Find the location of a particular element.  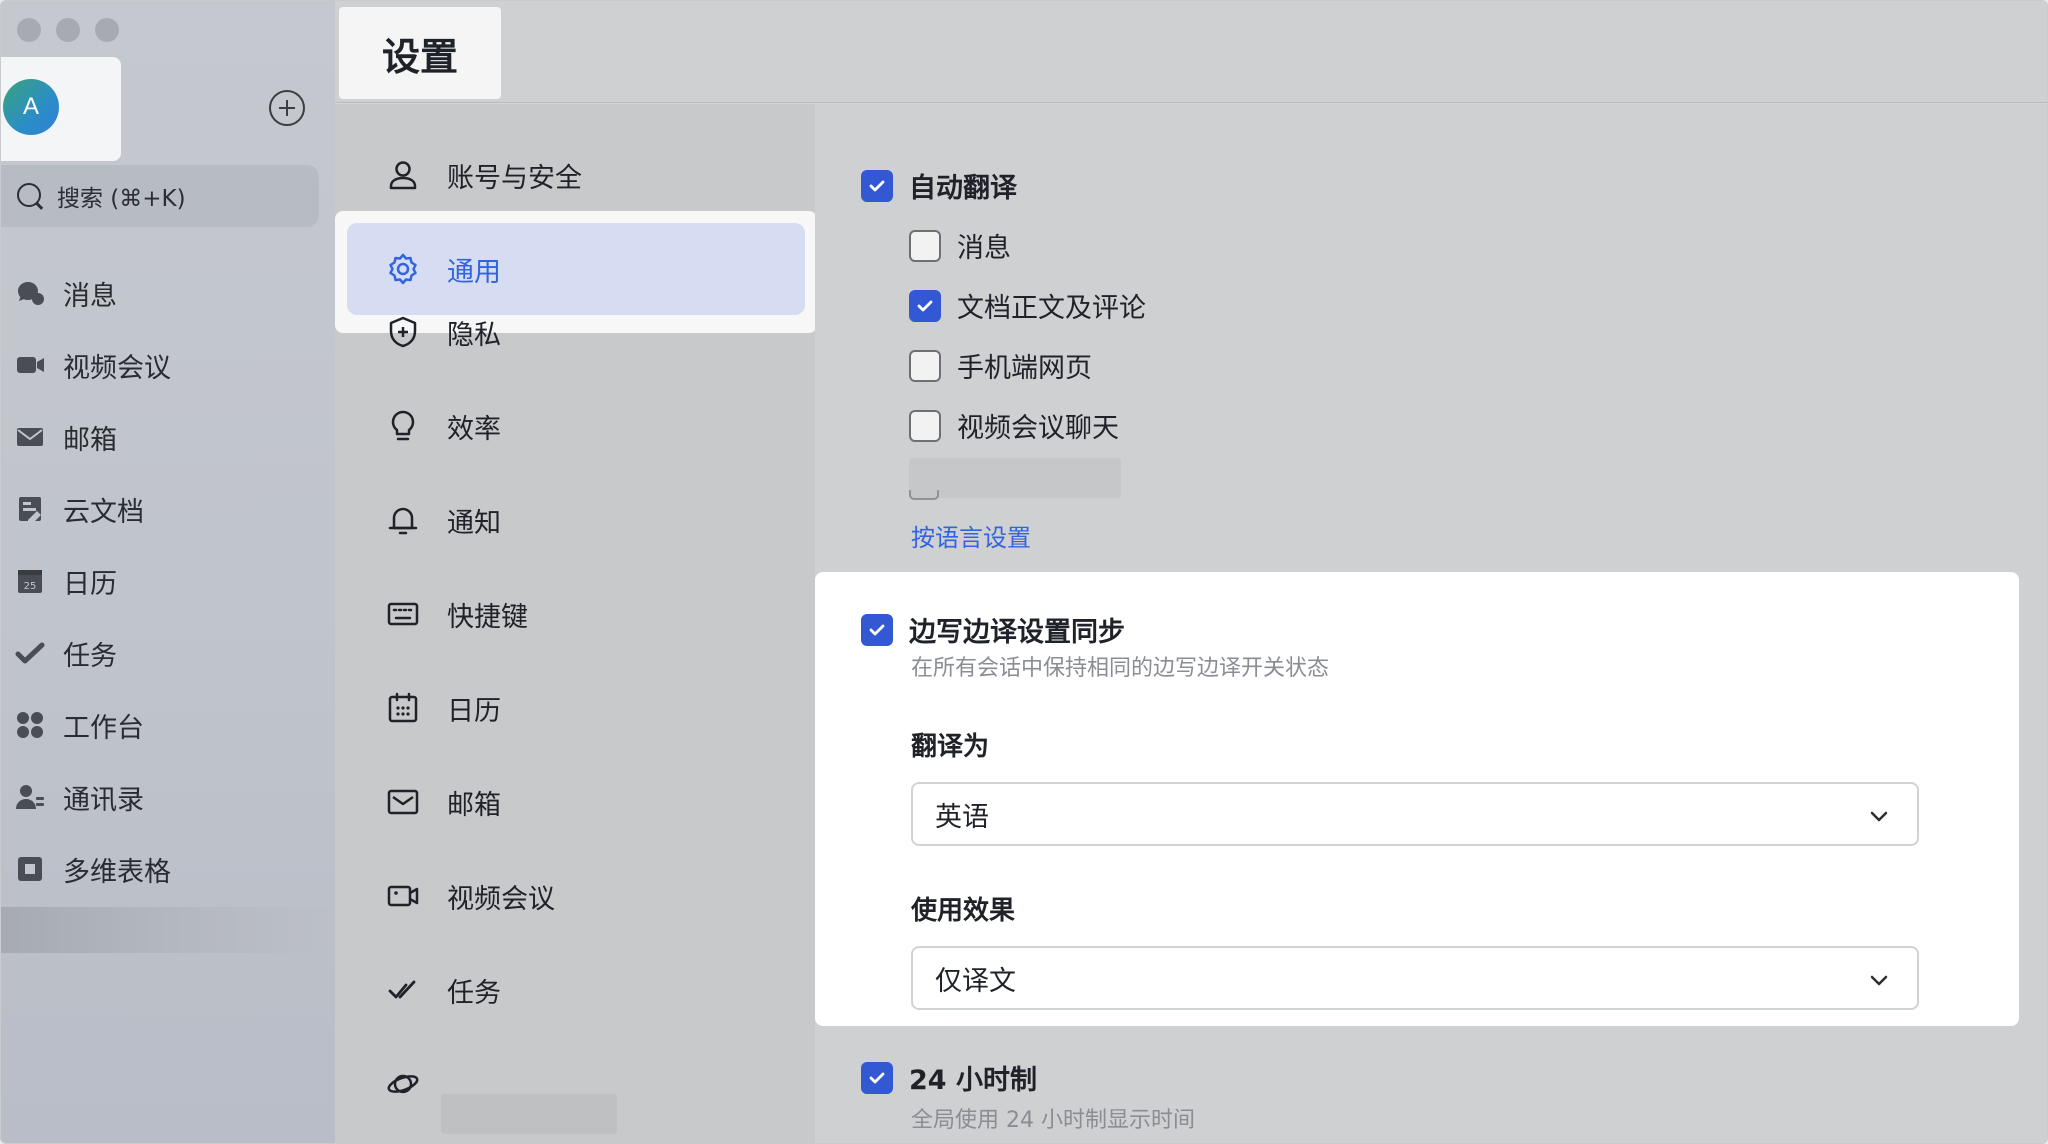

option-label: 消息 is located at coordinates (984, 248).